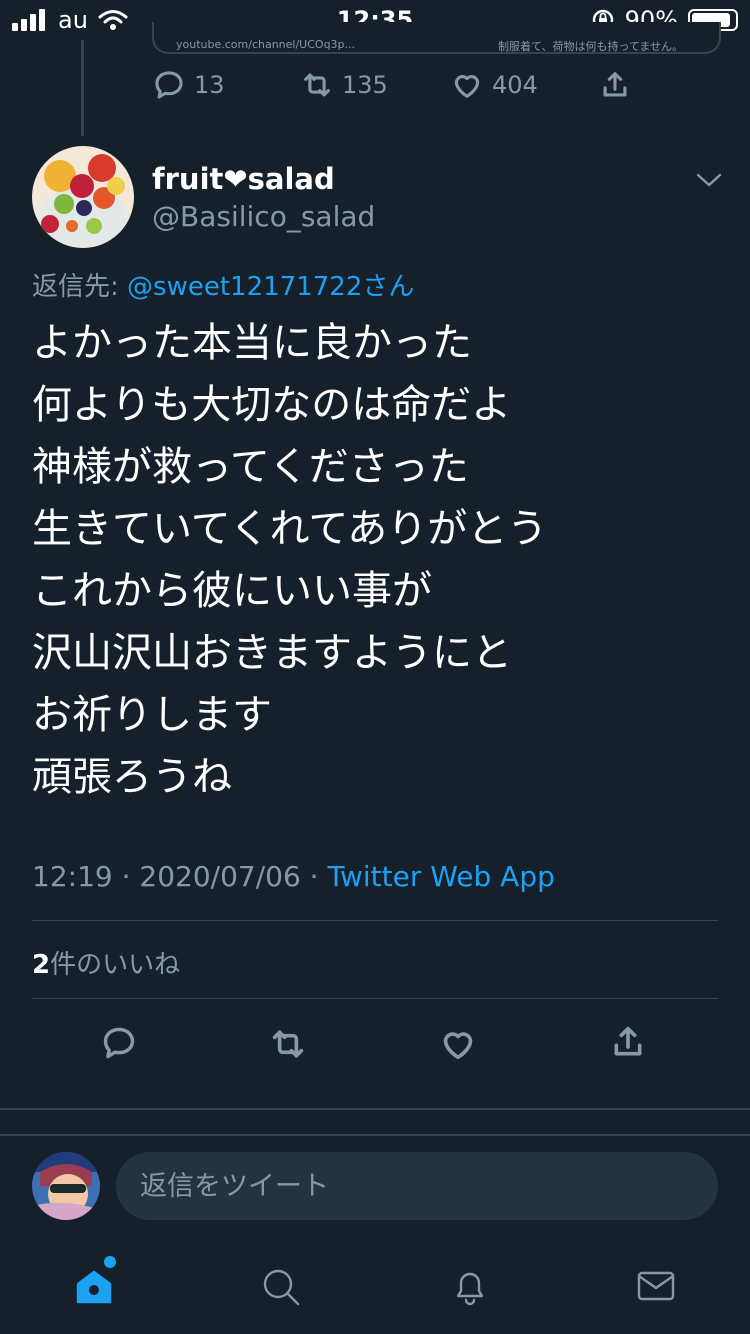 This screenshot has width=750, height=1334. I want to click on author-avatar, so click(83, 197).